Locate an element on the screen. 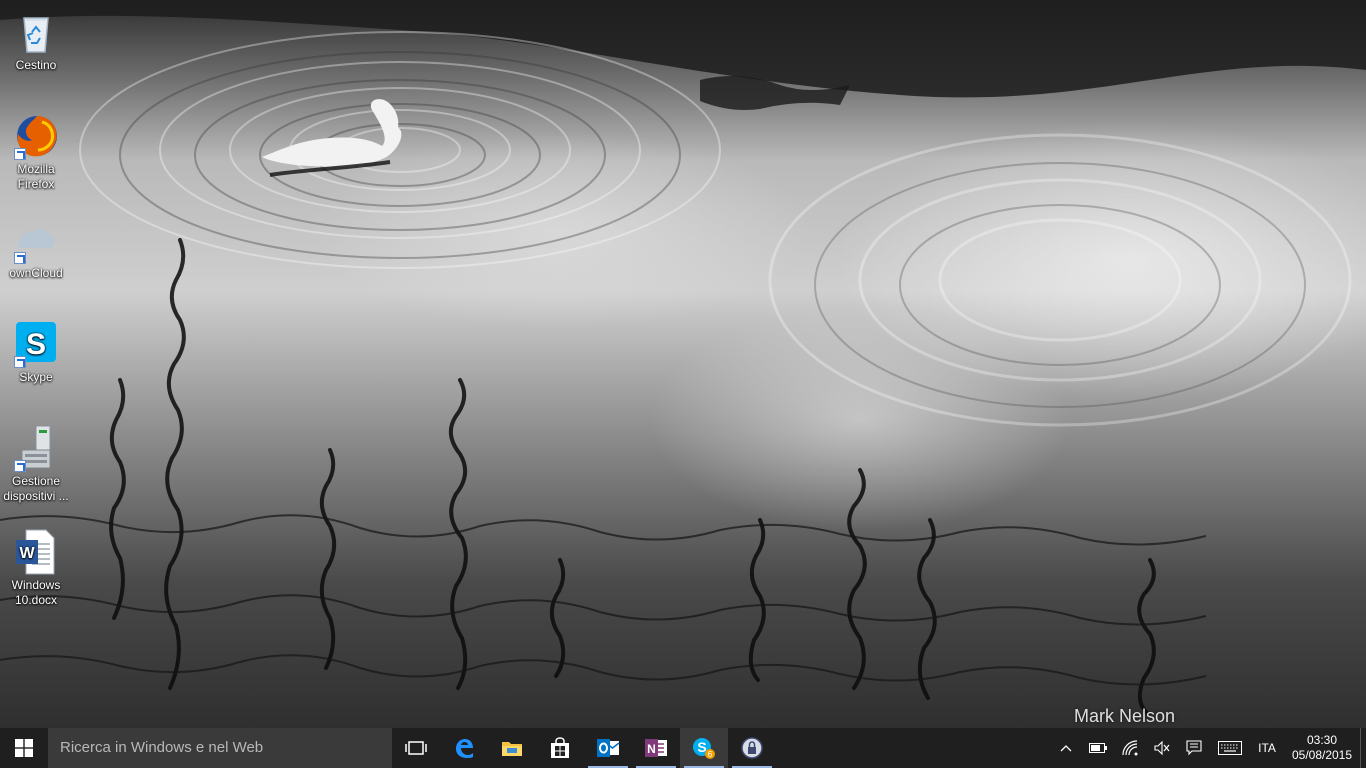 Image resolution: width=1366 pixels, height=768 pixels. network-button is located at coordinates (1130, 748).